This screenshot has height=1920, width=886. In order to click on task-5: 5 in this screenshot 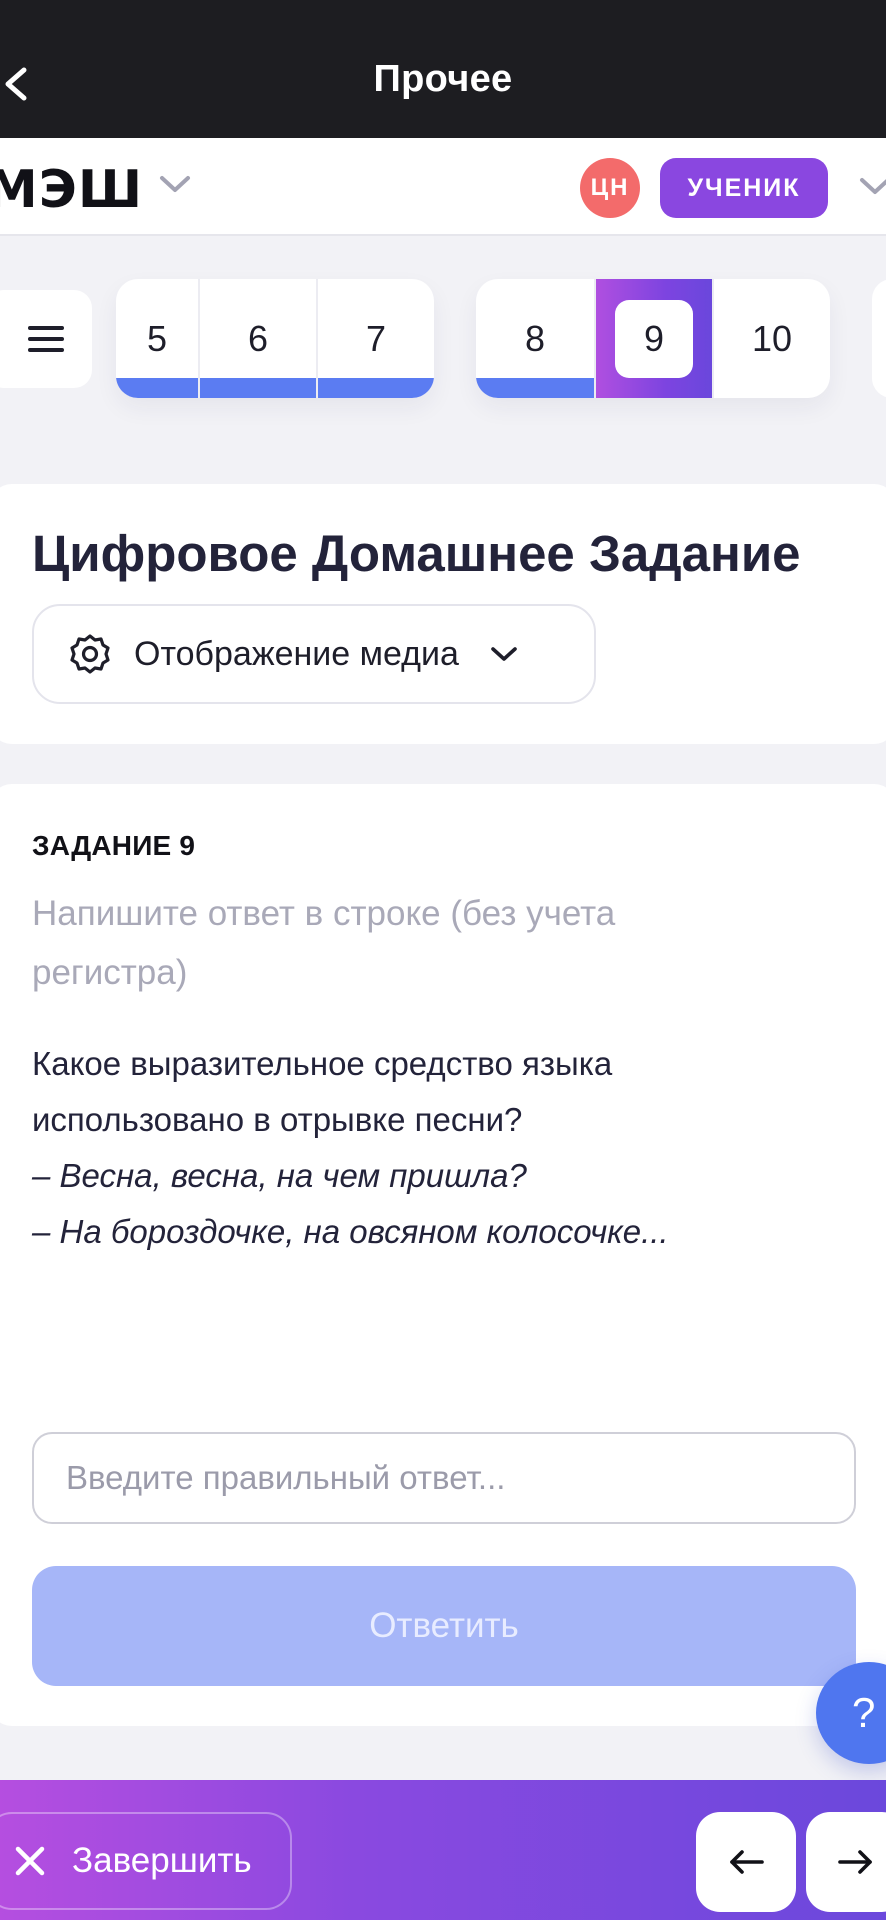, I will do `click(157, 338)`.